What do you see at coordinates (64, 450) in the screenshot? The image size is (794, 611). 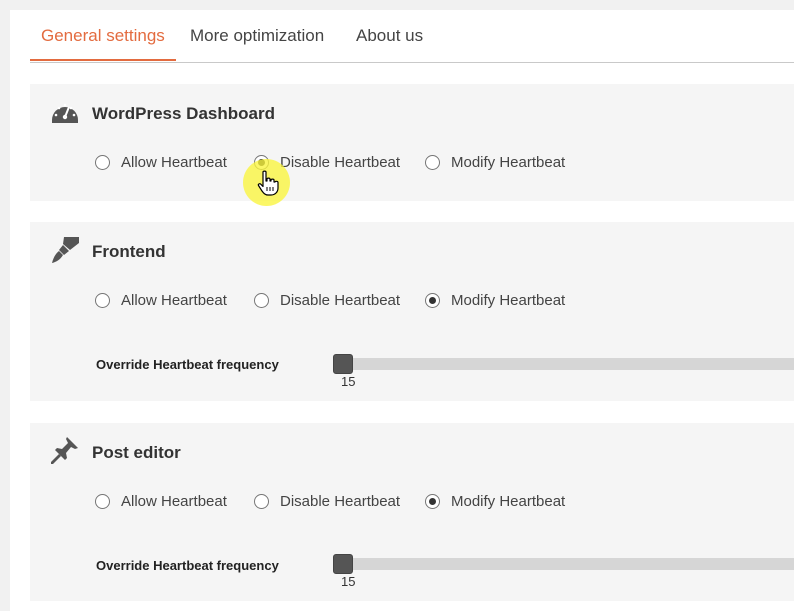 I see `pushpin-icon` at bounding box center [64, 450].